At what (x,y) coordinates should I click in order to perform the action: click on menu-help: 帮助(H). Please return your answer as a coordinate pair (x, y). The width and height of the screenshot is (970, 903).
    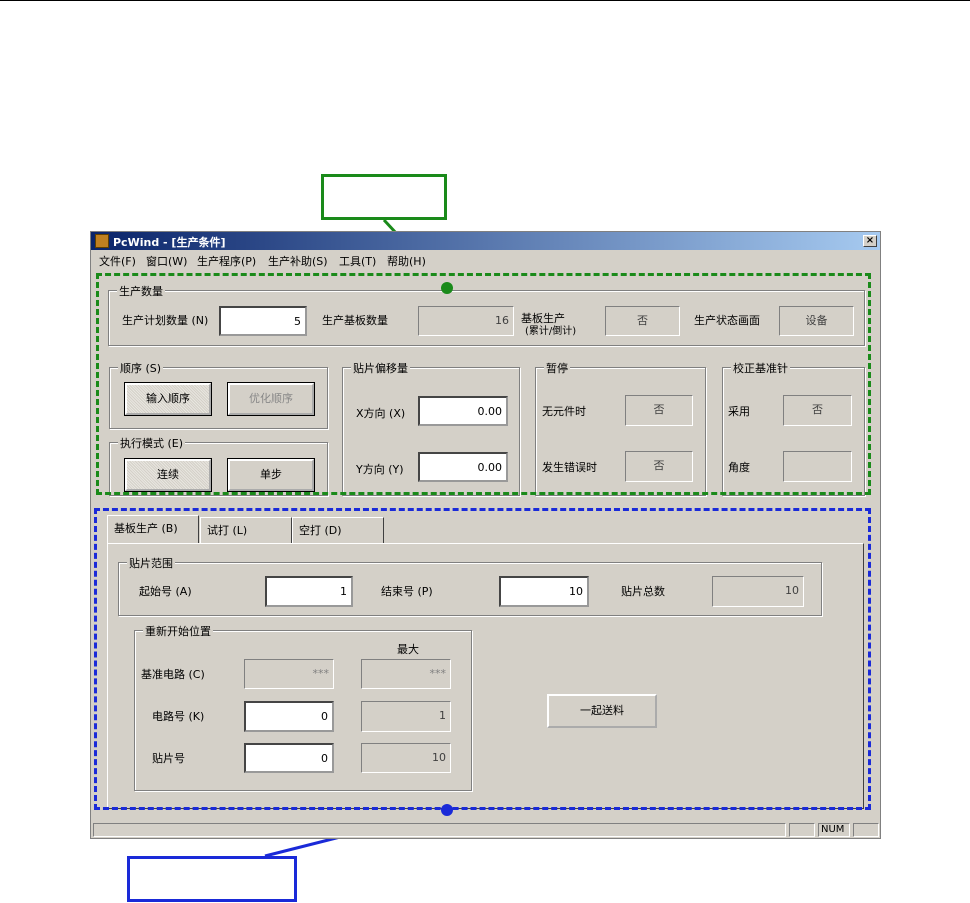
    Looking at the image, I should click on (406, 261).